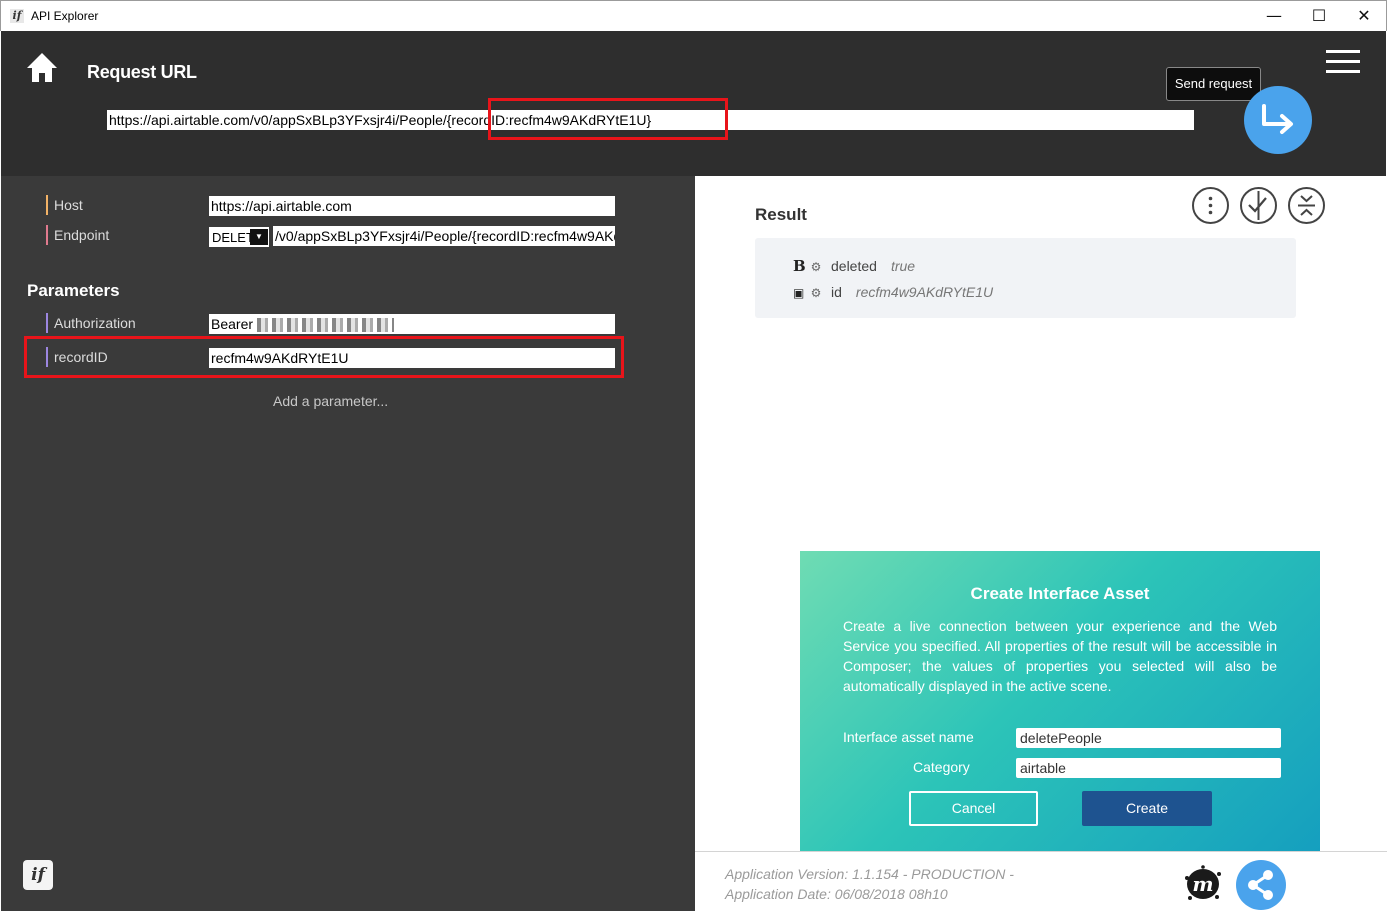 The image size is (1387, 911). I want to click on check-circle-icon, so click(1257, 205).